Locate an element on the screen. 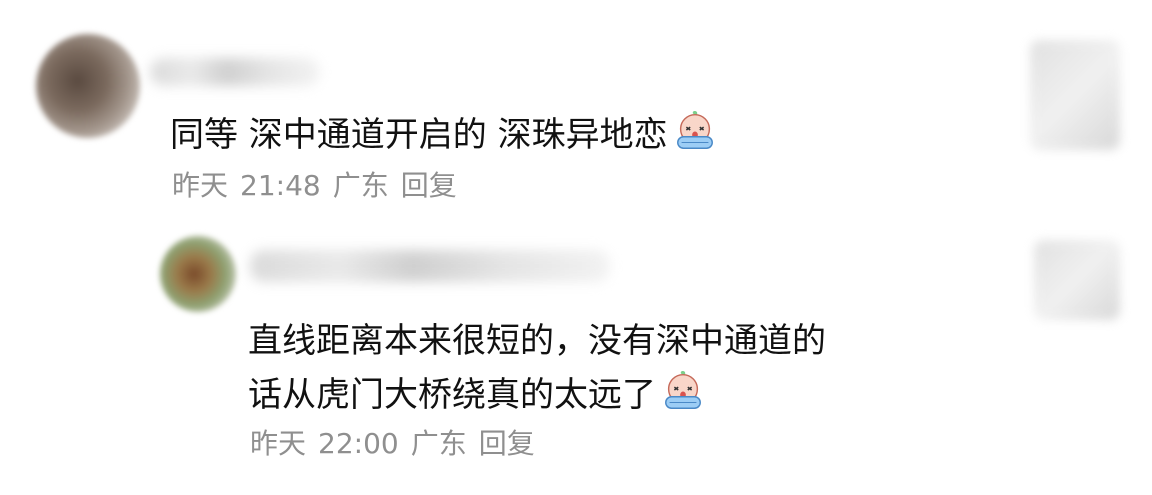 This screenshot has width=1152, height=495. comment-text-line: 话从虎门大桥绕真的太远了 is located at coordinates (477, 395).